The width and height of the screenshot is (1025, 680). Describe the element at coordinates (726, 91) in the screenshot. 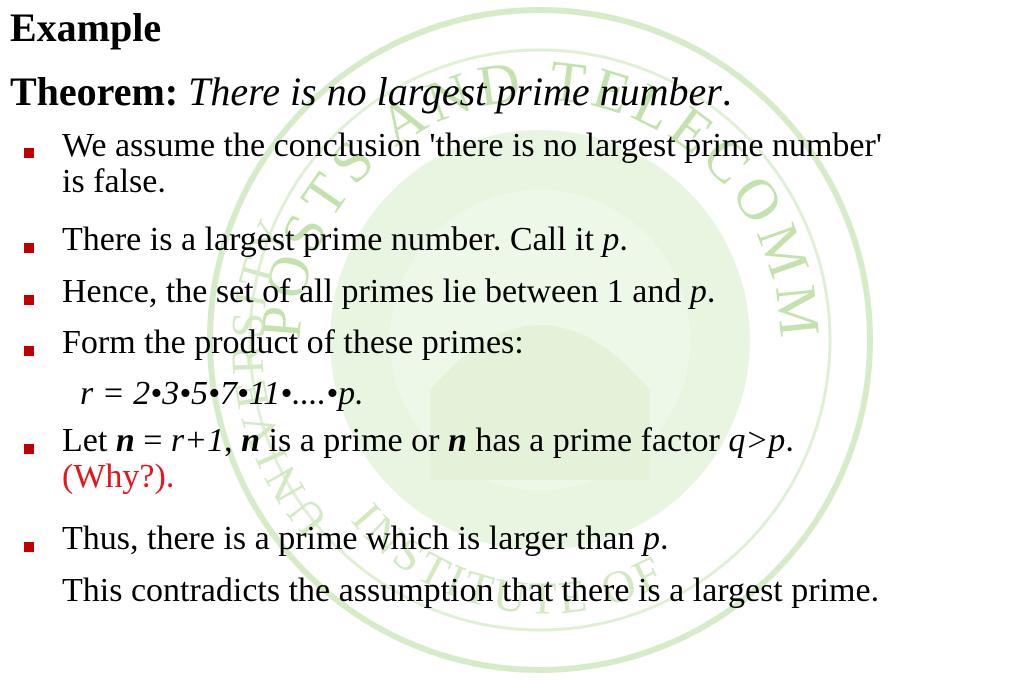

I see `theorem-period: .` at that location.